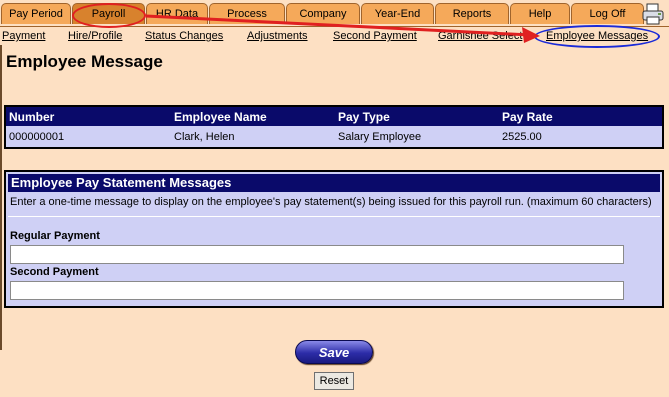 This screenshot has height=397, width=669. What do you see at coordinates (177, 13) in the screenshot?
I see `tab-hr-data: HR Data` at bounding box center [177, 13].